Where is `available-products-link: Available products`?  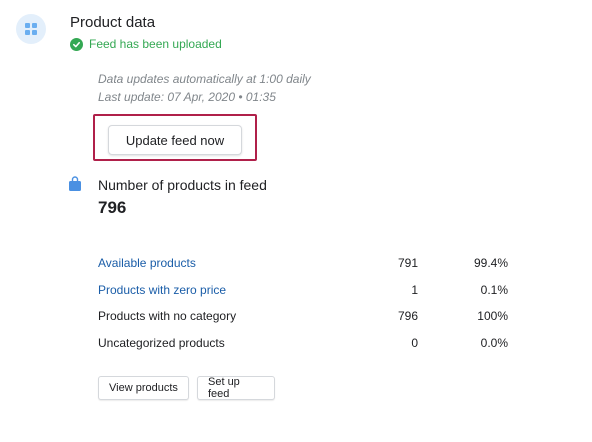 available-products-link: Available products is located at coordinates (233, 263).